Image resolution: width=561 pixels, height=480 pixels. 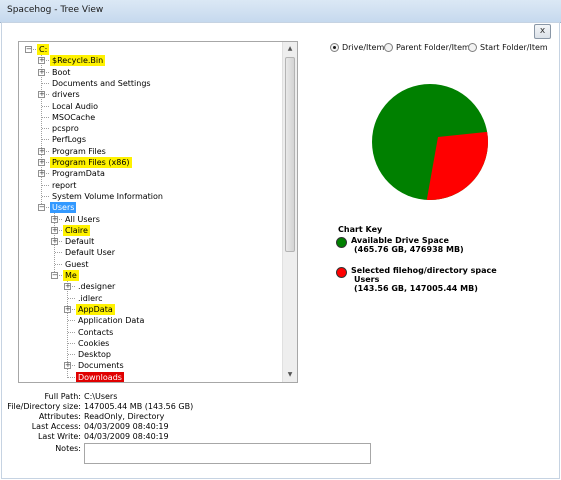 What do you see at coordinates (150, 354) in the screenshot?
I see `tree-node: Desktop` at bounding box center [150, 354].